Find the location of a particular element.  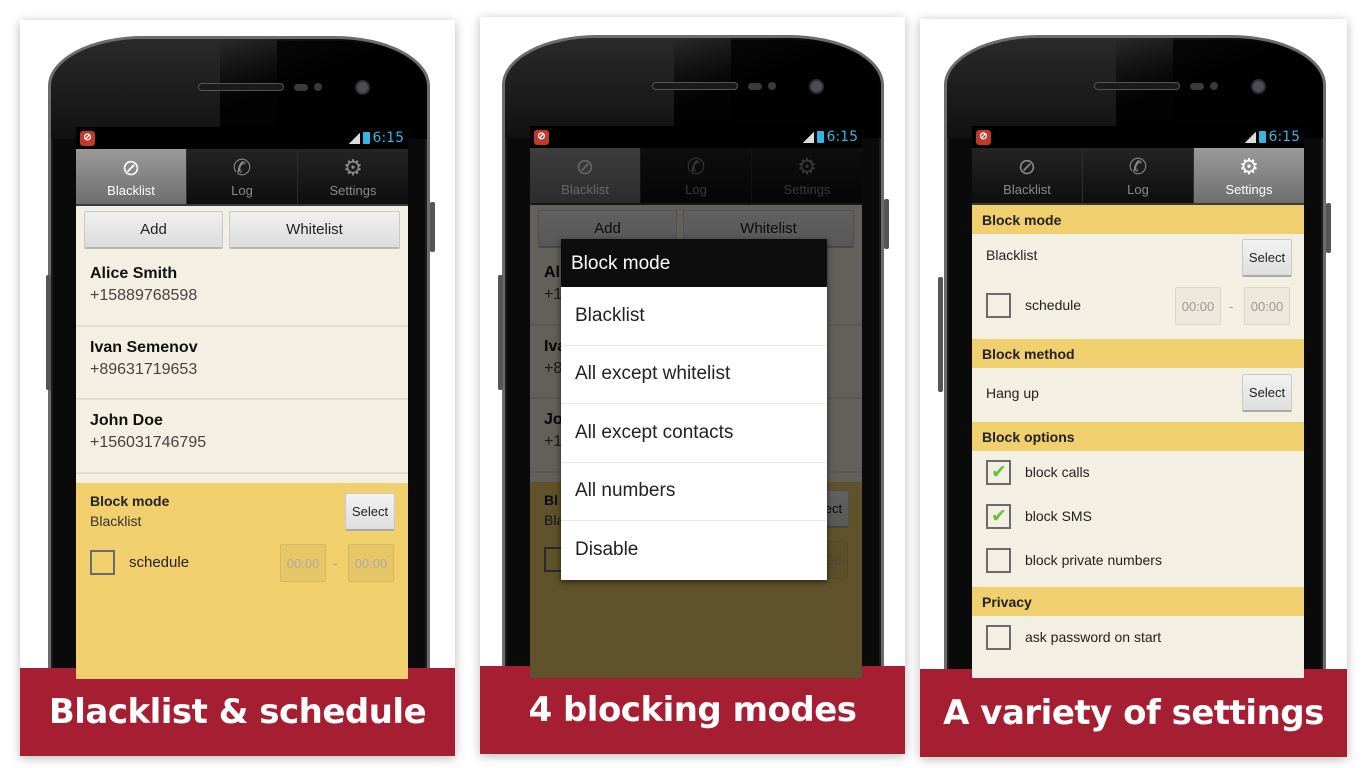

dialog-option-all-except-contacts: All except contacts is located at coordinates (694, 433).